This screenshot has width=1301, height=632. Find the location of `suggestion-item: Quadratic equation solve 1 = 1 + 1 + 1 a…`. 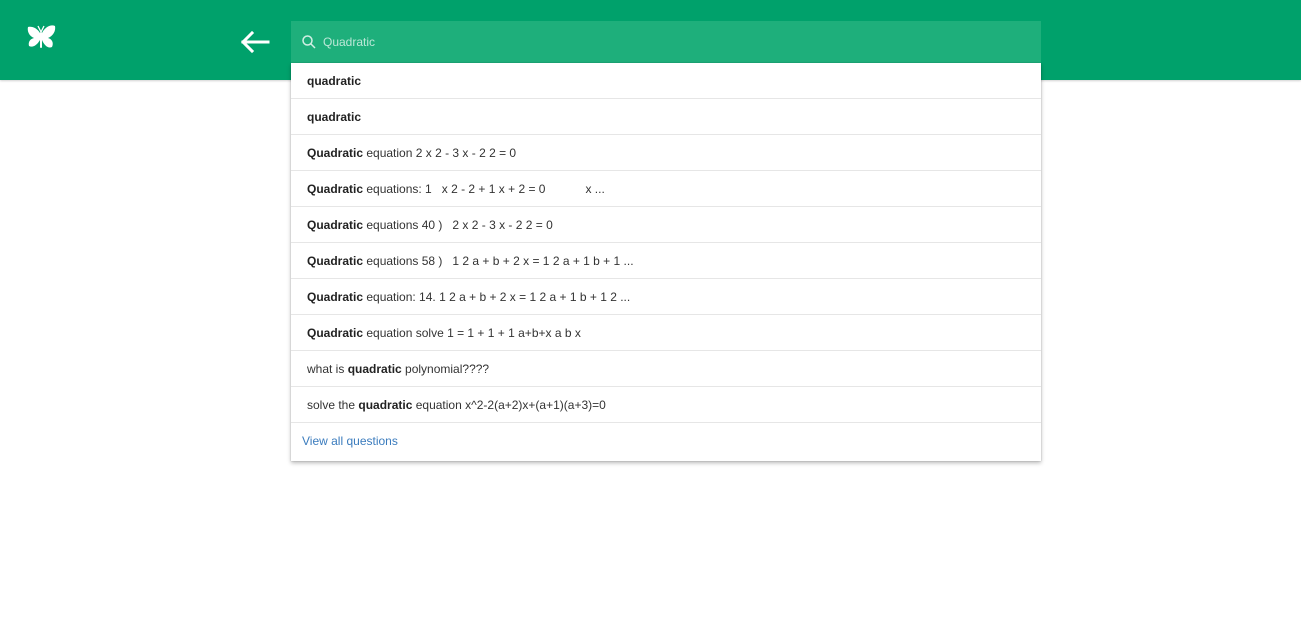

suggestion-item: Quadratic equation solve 1 = 1 + 1 + 1 a… is located at coordinates (666, 333).